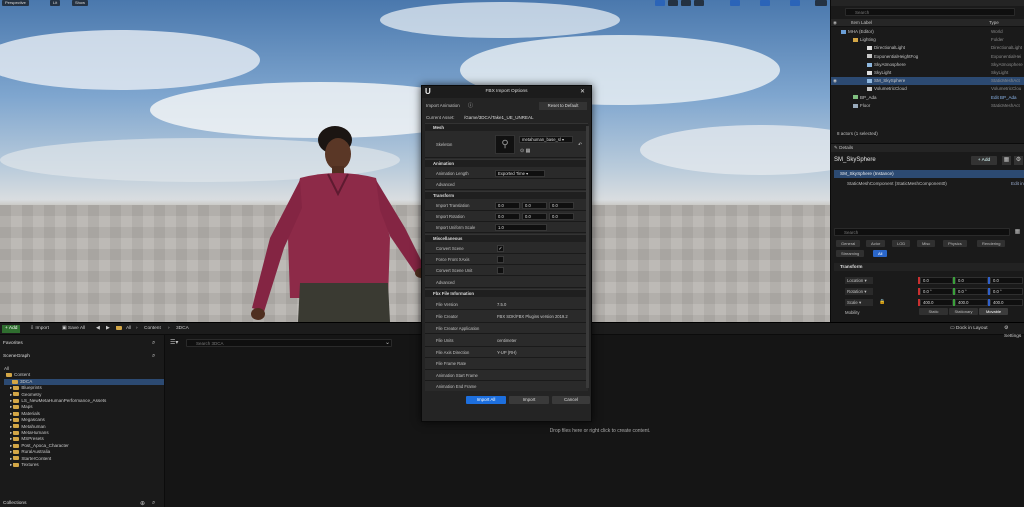 The image size is (1024, 507). What do you see at coordinates (563, 106) in the screenshot?
I see `reset-to-default-button: Reset to Default` at bounding box center [563, 106].